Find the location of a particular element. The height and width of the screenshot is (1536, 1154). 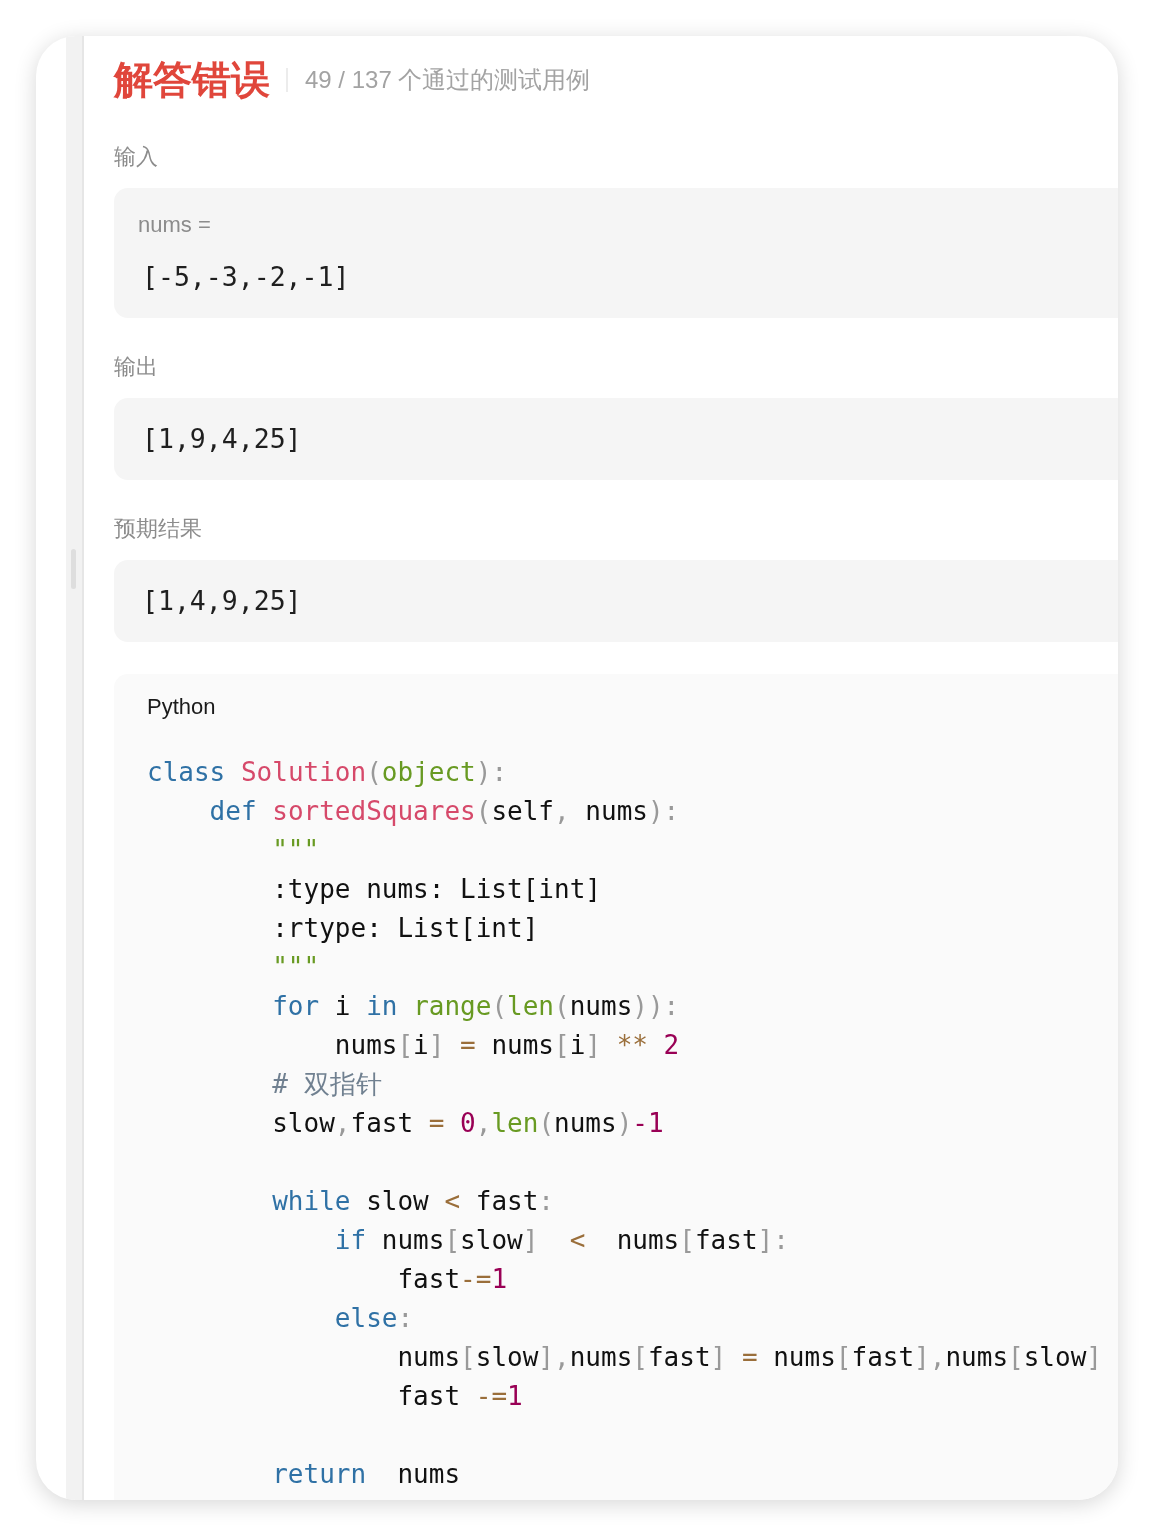

param-name: nums = is located at coordinates (174, 225).